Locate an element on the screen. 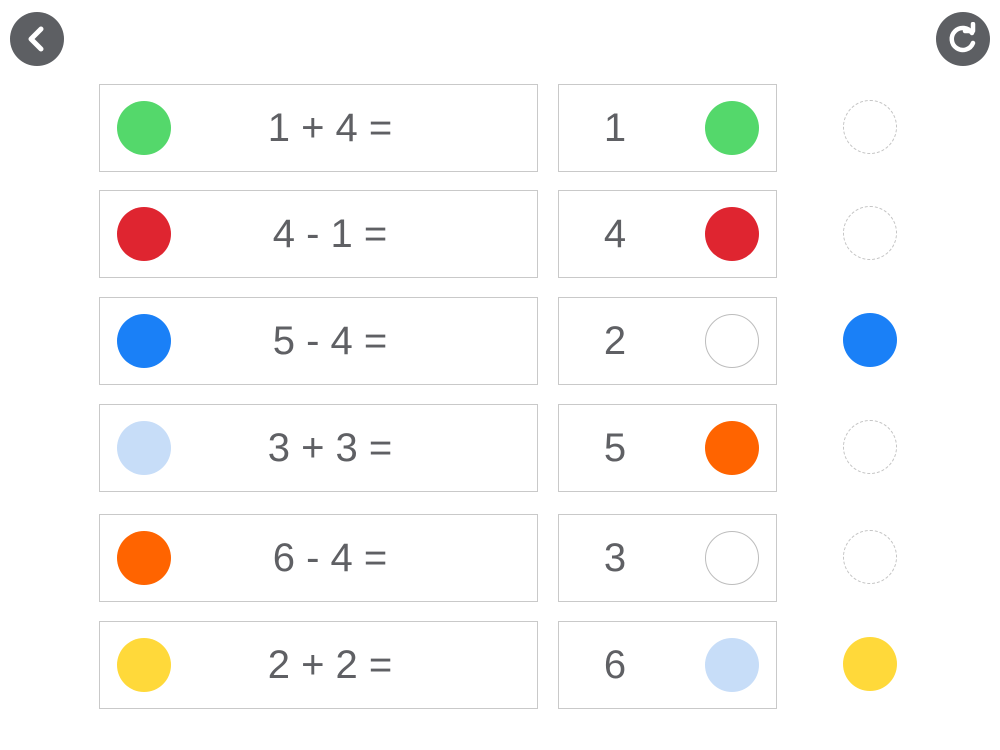  match-row: 5 - 4 = 2 is located at coordinates (504, 341).